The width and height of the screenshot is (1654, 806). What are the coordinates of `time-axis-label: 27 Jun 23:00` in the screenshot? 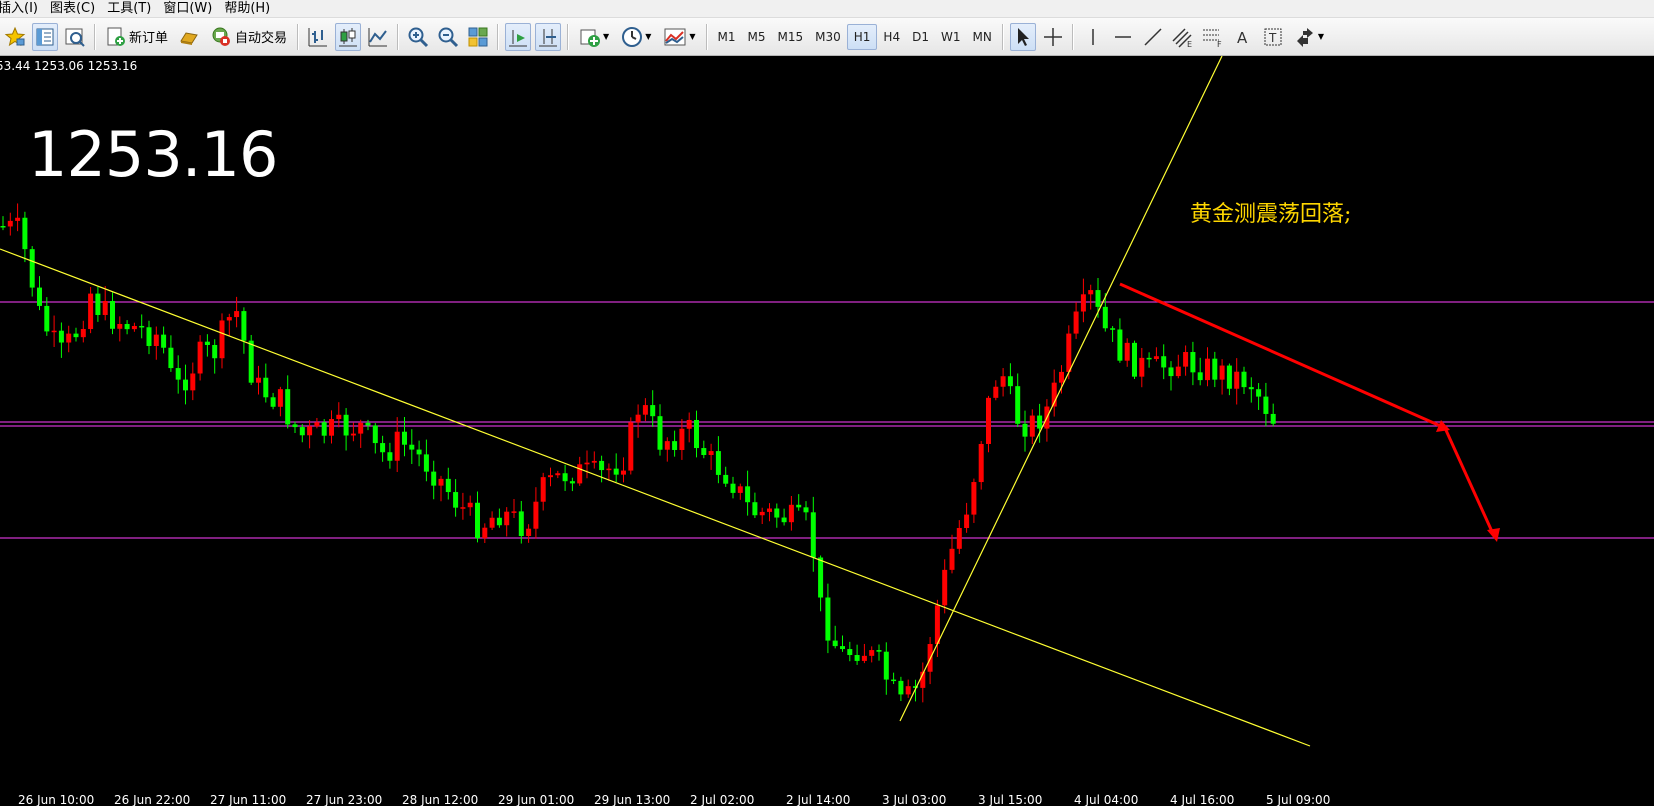 It's located at (344, 799).